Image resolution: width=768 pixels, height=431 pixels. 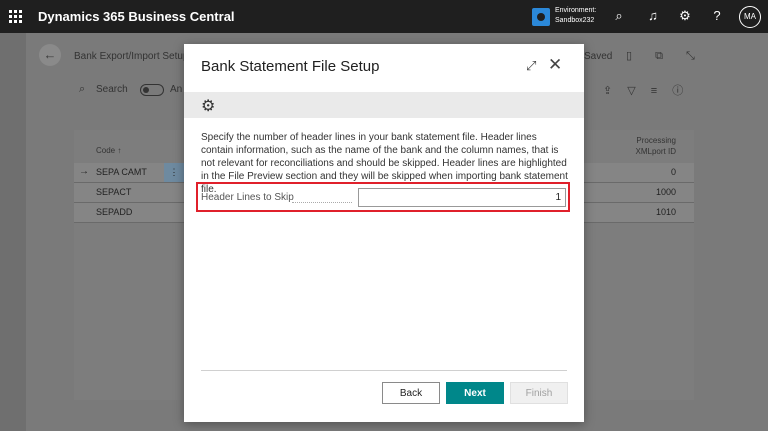 I want to click on dialog-action-bar, so click(x=384, y=105).